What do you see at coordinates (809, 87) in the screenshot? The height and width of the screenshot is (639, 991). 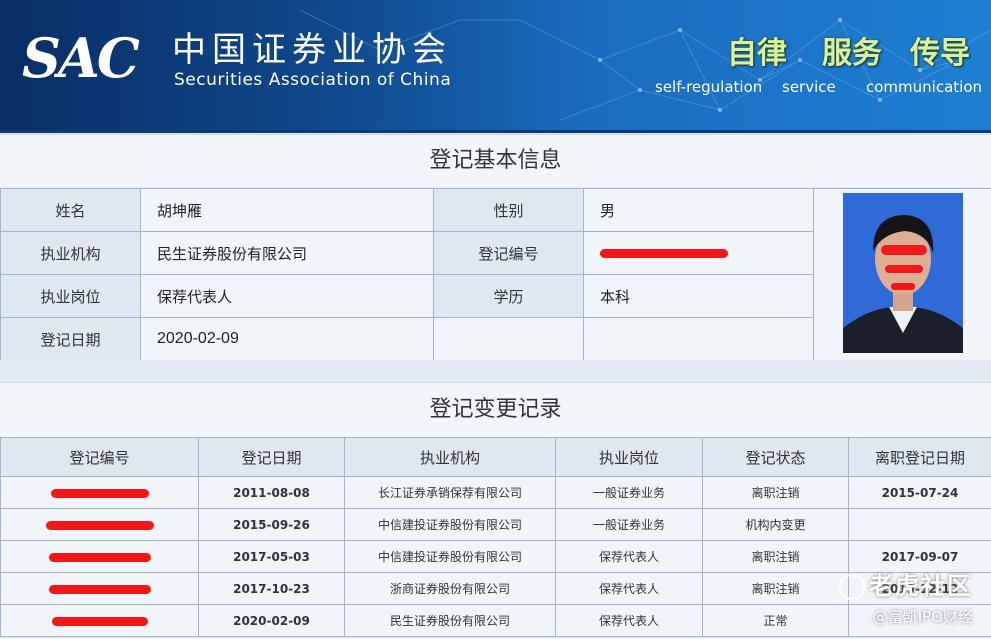 I see `slogan-service-en: service` at bounding box center [809, 87].